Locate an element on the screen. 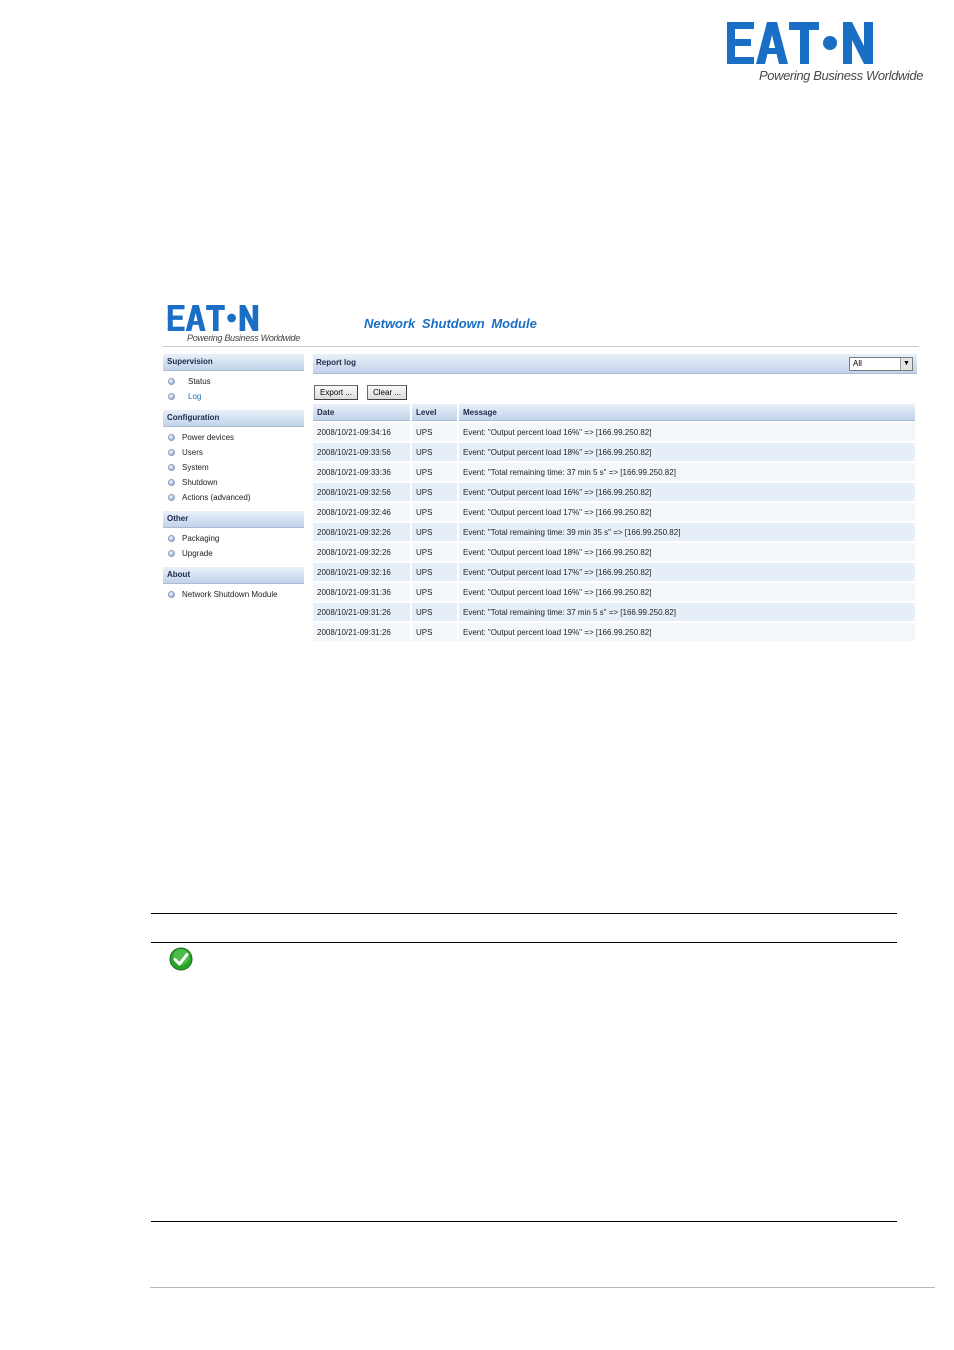 The width and height of the screenshot is (954, 1350). sidebar-item-label: Status is located at coordinates (199, 381).